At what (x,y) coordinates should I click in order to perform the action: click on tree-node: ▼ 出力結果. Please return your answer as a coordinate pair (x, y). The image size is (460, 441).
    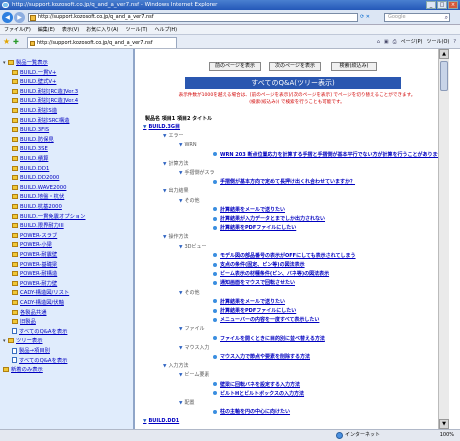
    Looking at the image, I should click on (175, 191).